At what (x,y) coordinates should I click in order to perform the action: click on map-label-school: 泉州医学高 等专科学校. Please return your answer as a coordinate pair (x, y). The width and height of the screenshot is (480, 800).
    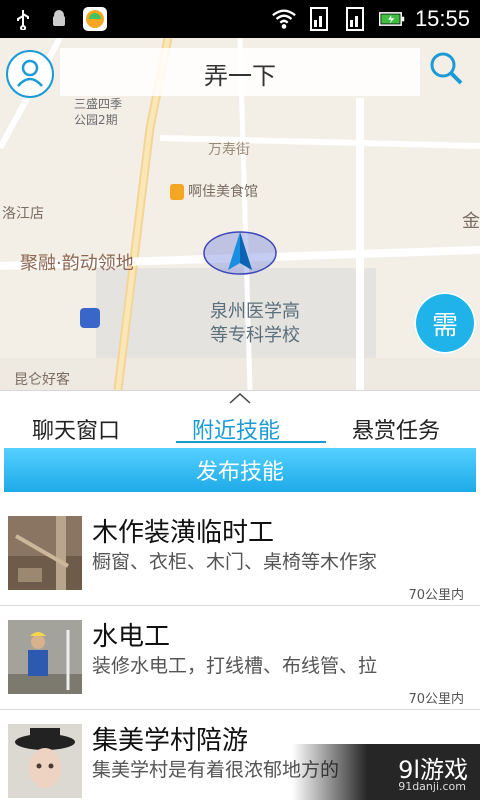
    Looking at the image, I should click on (255, 323).